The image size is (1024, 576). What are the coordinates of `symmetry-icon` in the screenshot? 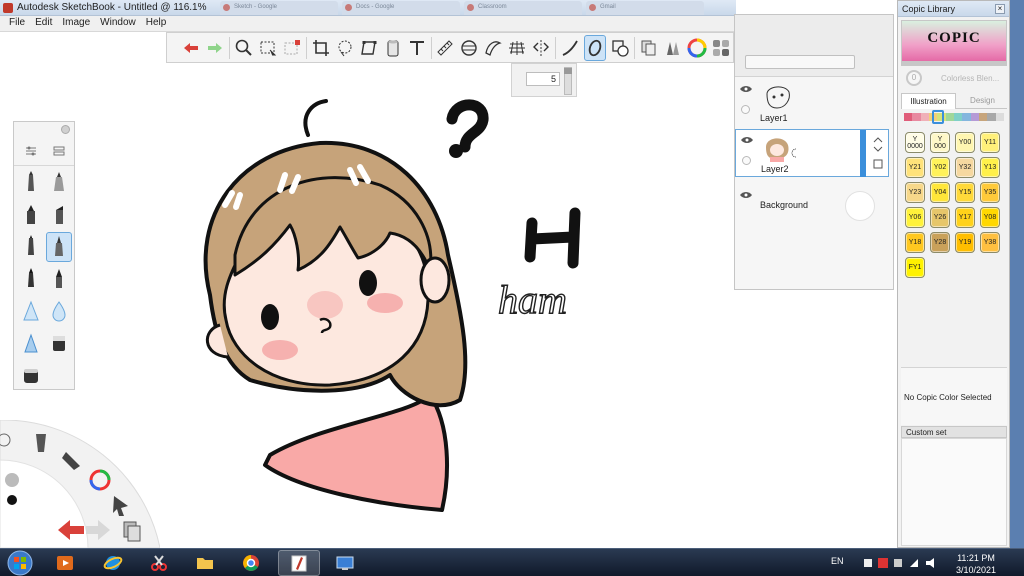 It's located at (541, 47).